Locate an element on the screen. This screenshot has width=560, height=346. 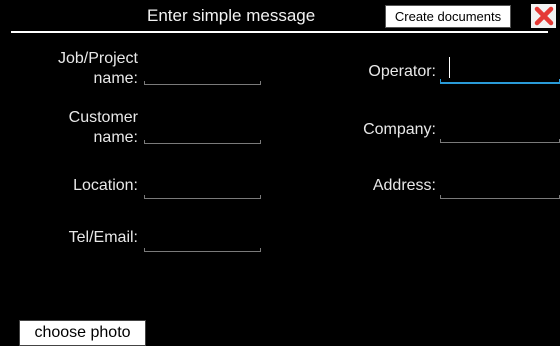
choose-photo-button: choose photo is located at coordinates (82, 333).